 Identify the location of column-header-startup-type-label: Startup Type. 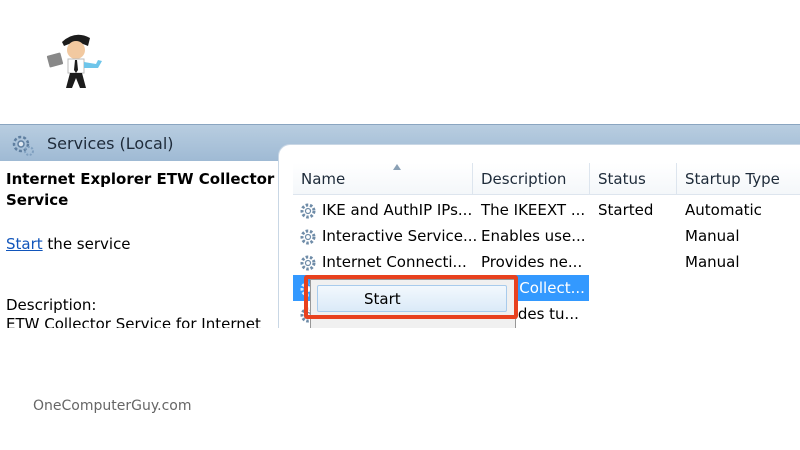
(732, 179).